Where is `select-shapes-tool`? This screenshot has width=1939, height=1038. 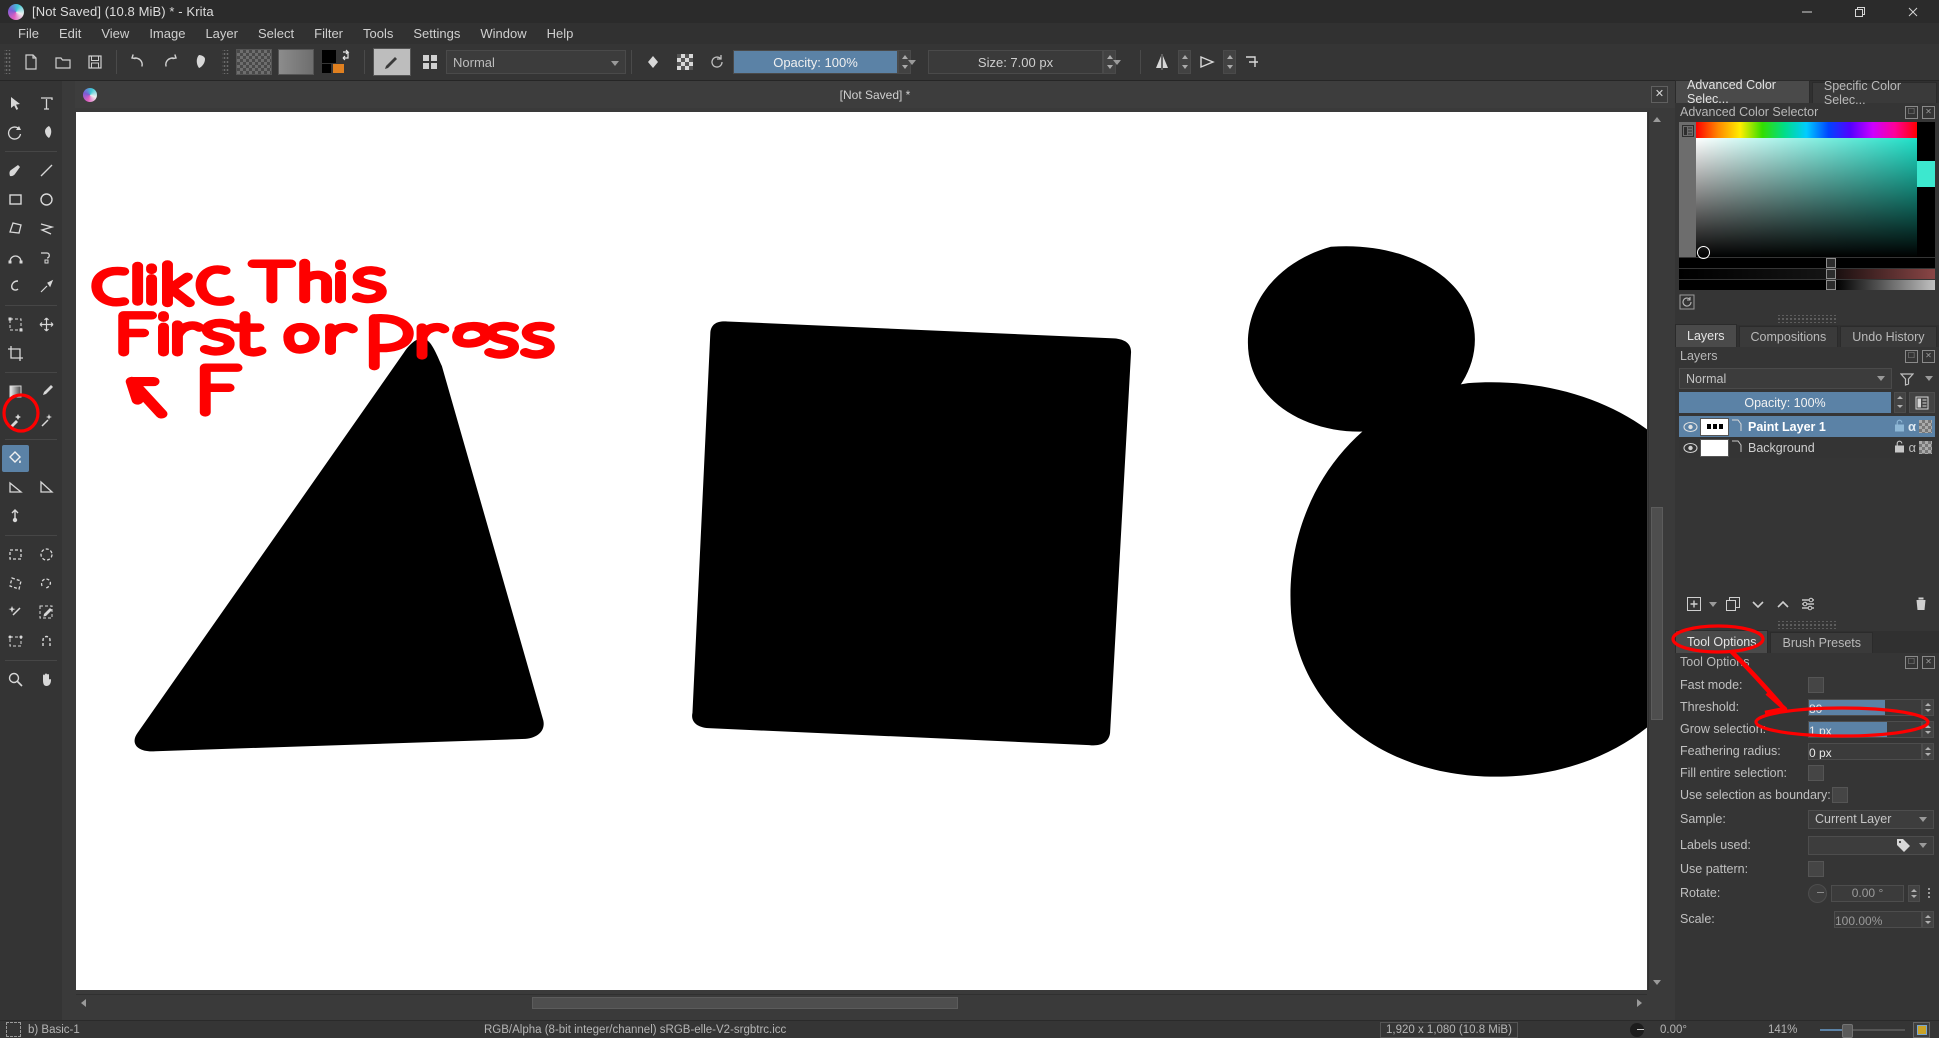
select-shapes-tool is located at coordinates (15, 103).